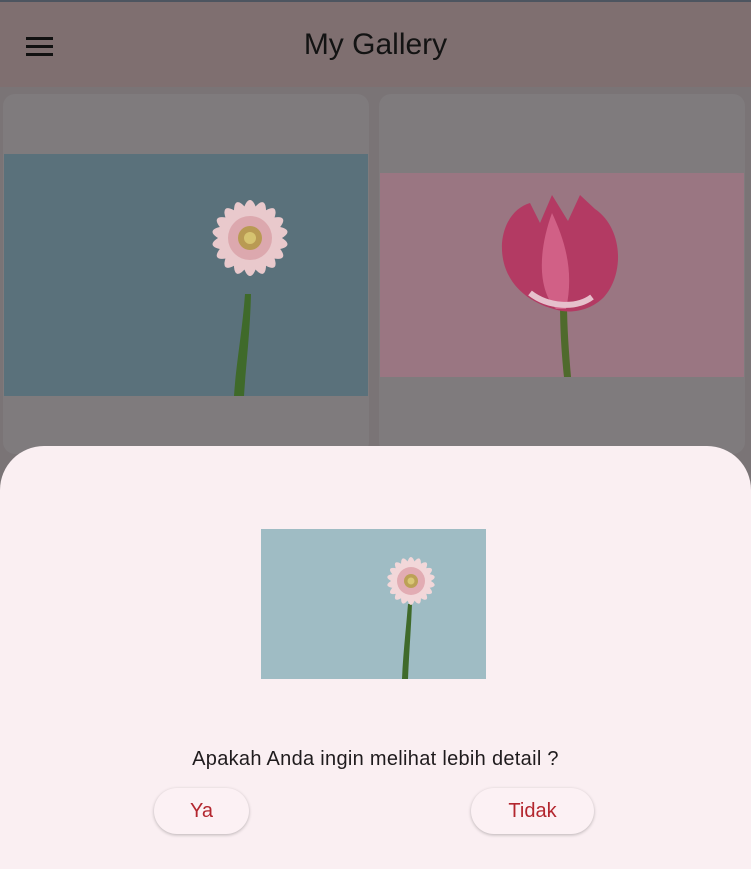 The height and width of the screenshot is (869, 751). I want to click on yes-button: Ya, so click(201, 811).